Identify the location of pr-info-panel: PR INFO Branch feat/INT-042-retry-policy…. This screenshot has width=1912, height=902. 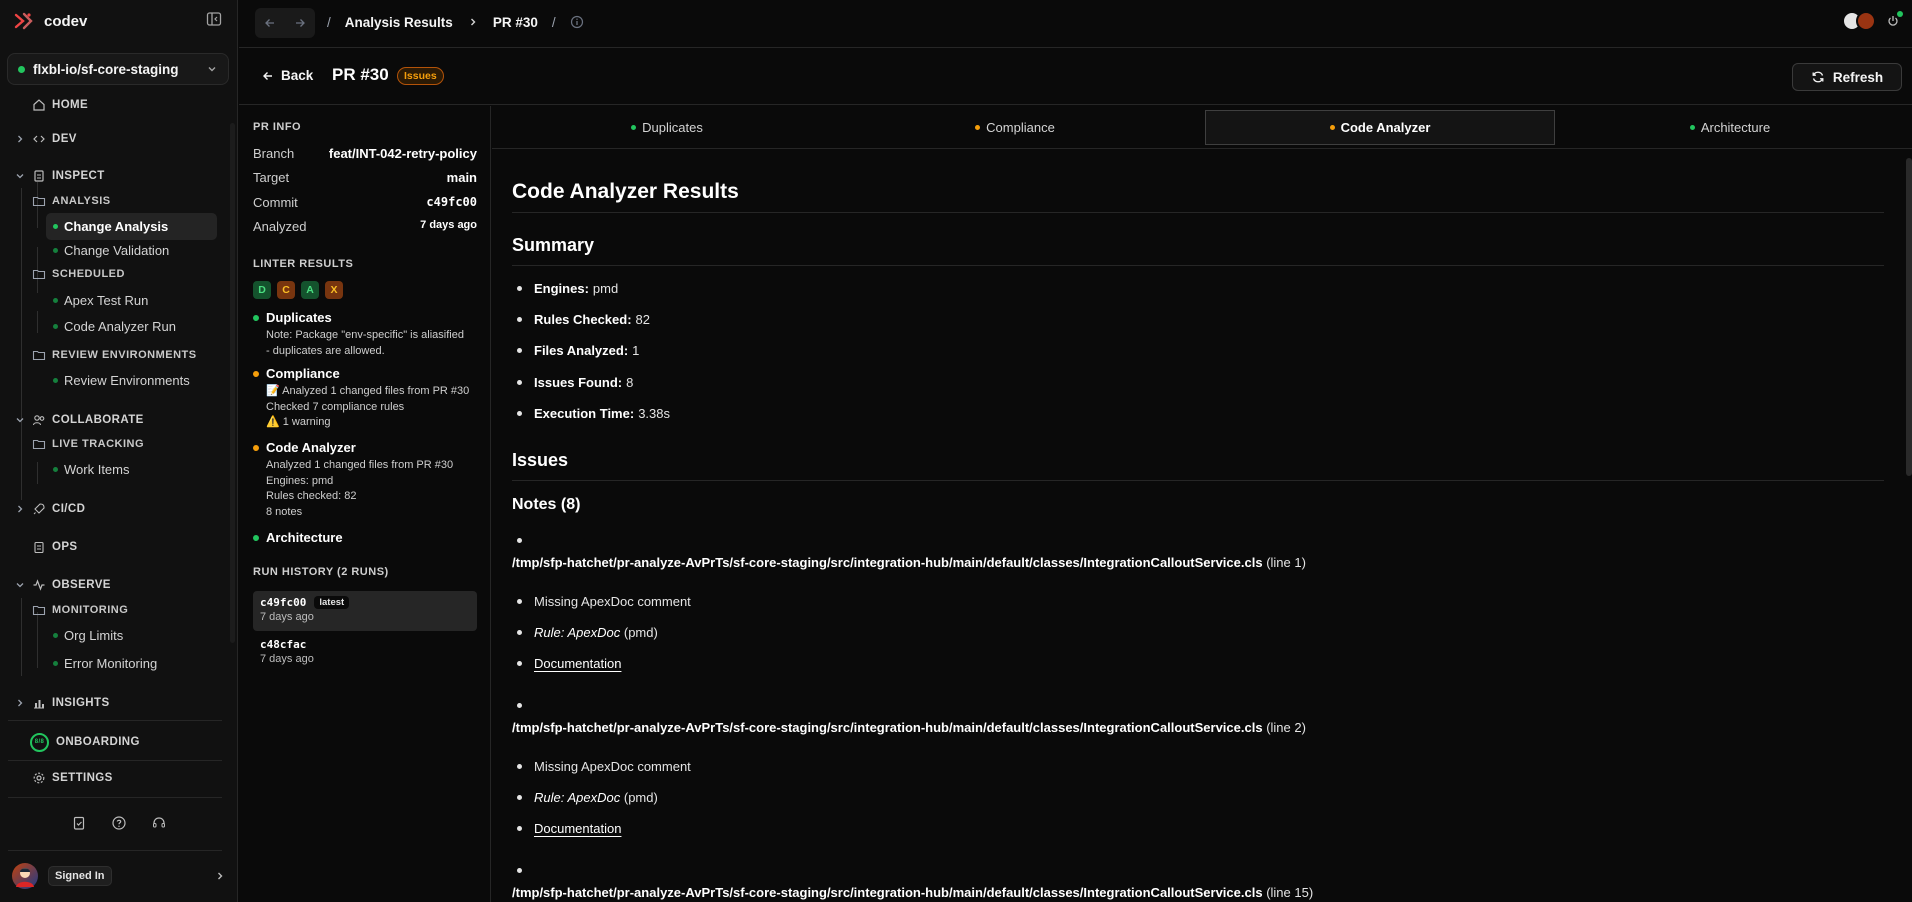
(365, 504).